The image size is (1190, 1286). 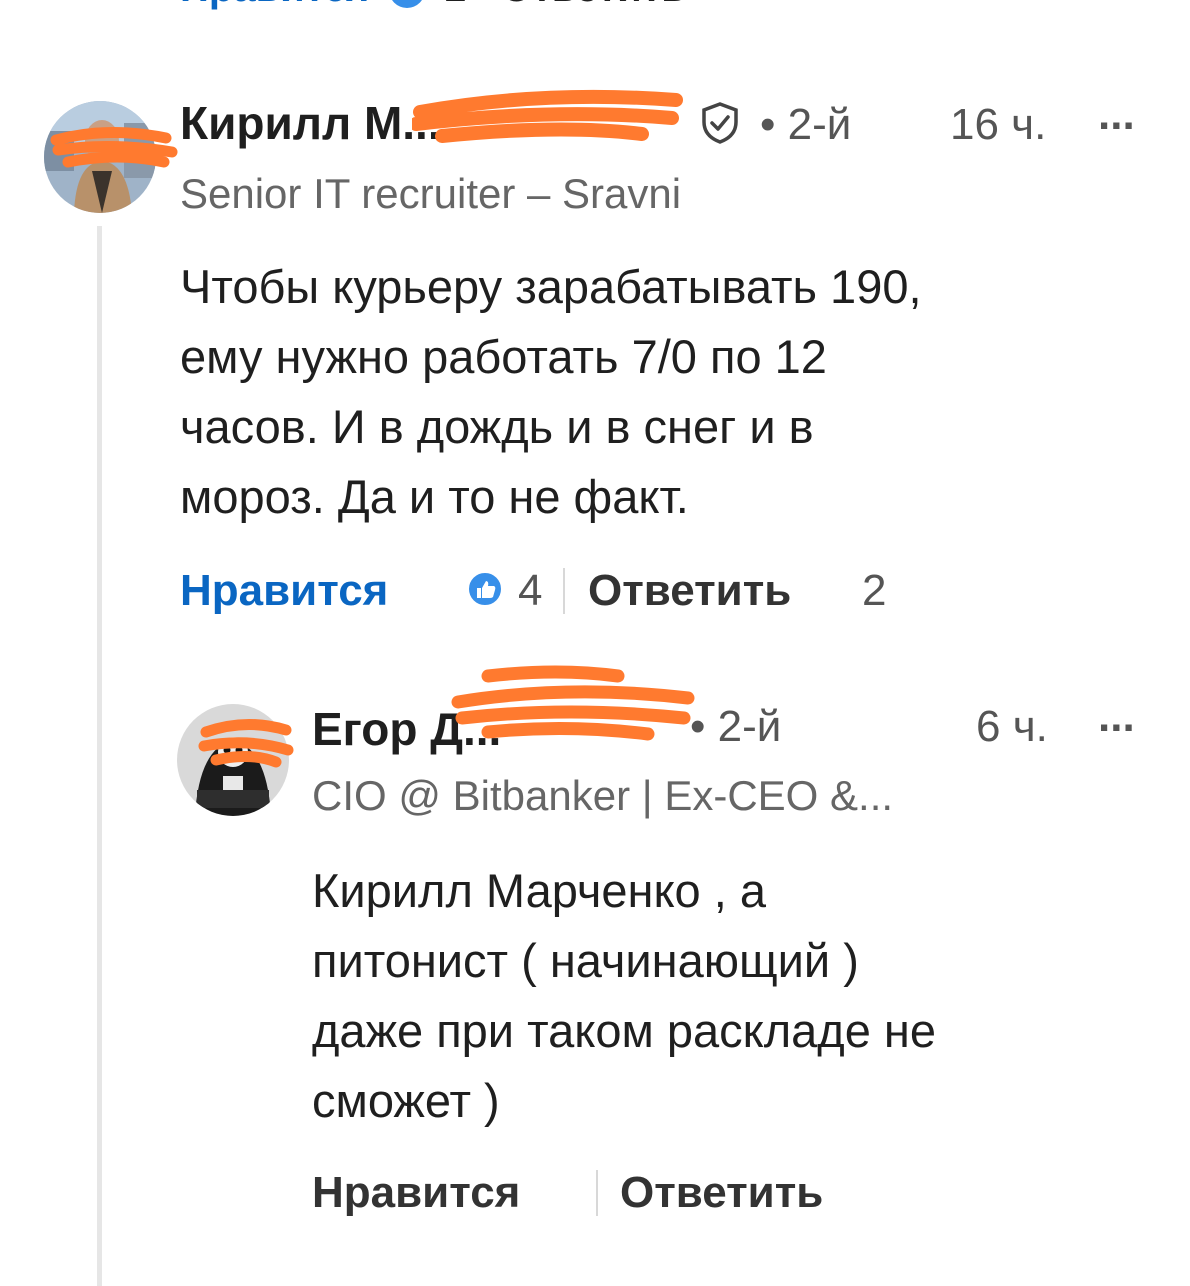 What do you see at coordinates (551, 286) in the screenshot?
I see `comment-line: Чтобы курьеру зарабатывать 190,` at bounding box center [551, 286].